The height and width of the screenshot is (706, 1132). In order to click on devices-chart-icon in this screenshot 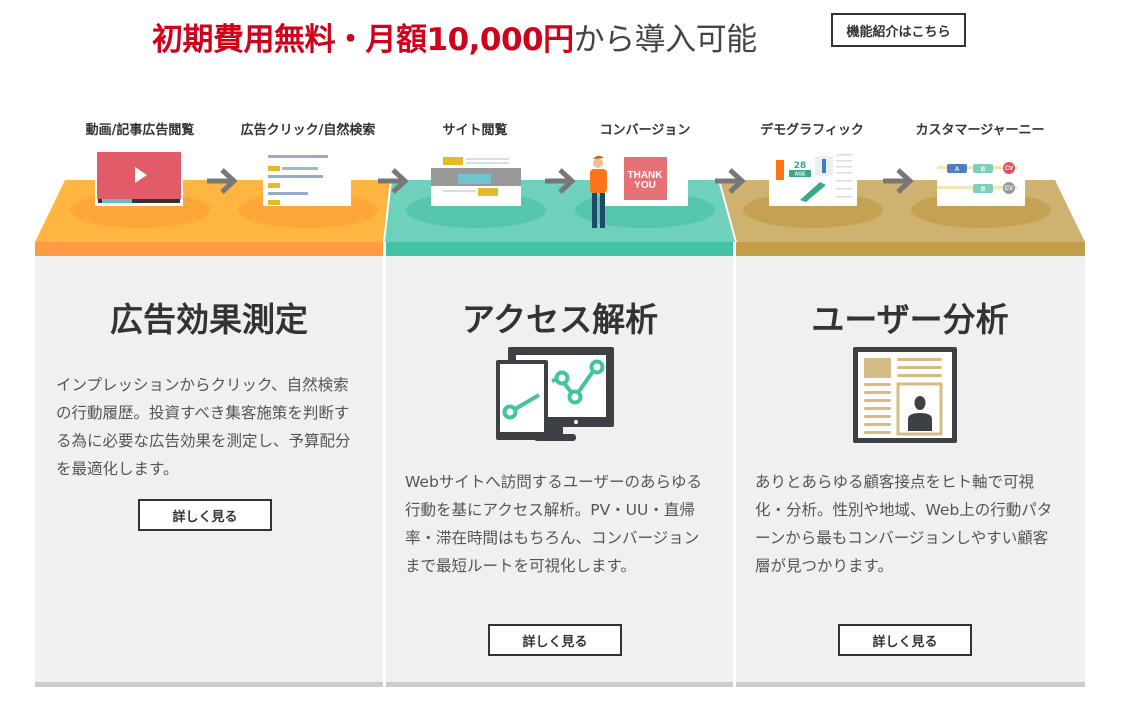, I will do `click(555, 394)`.